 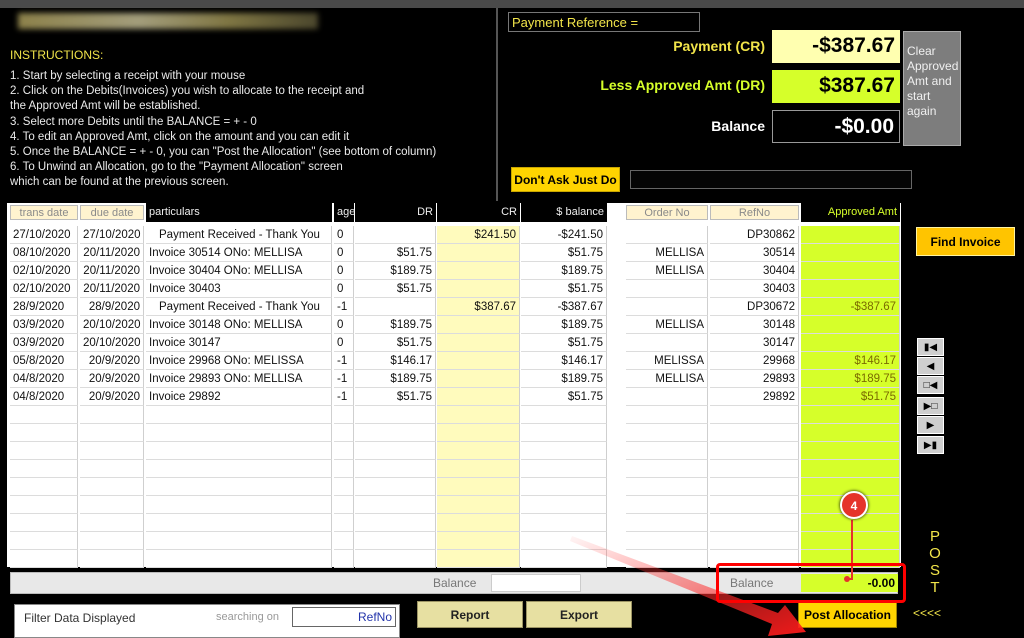 I want to click on annotation-overlay, so click(x=711, y=578).